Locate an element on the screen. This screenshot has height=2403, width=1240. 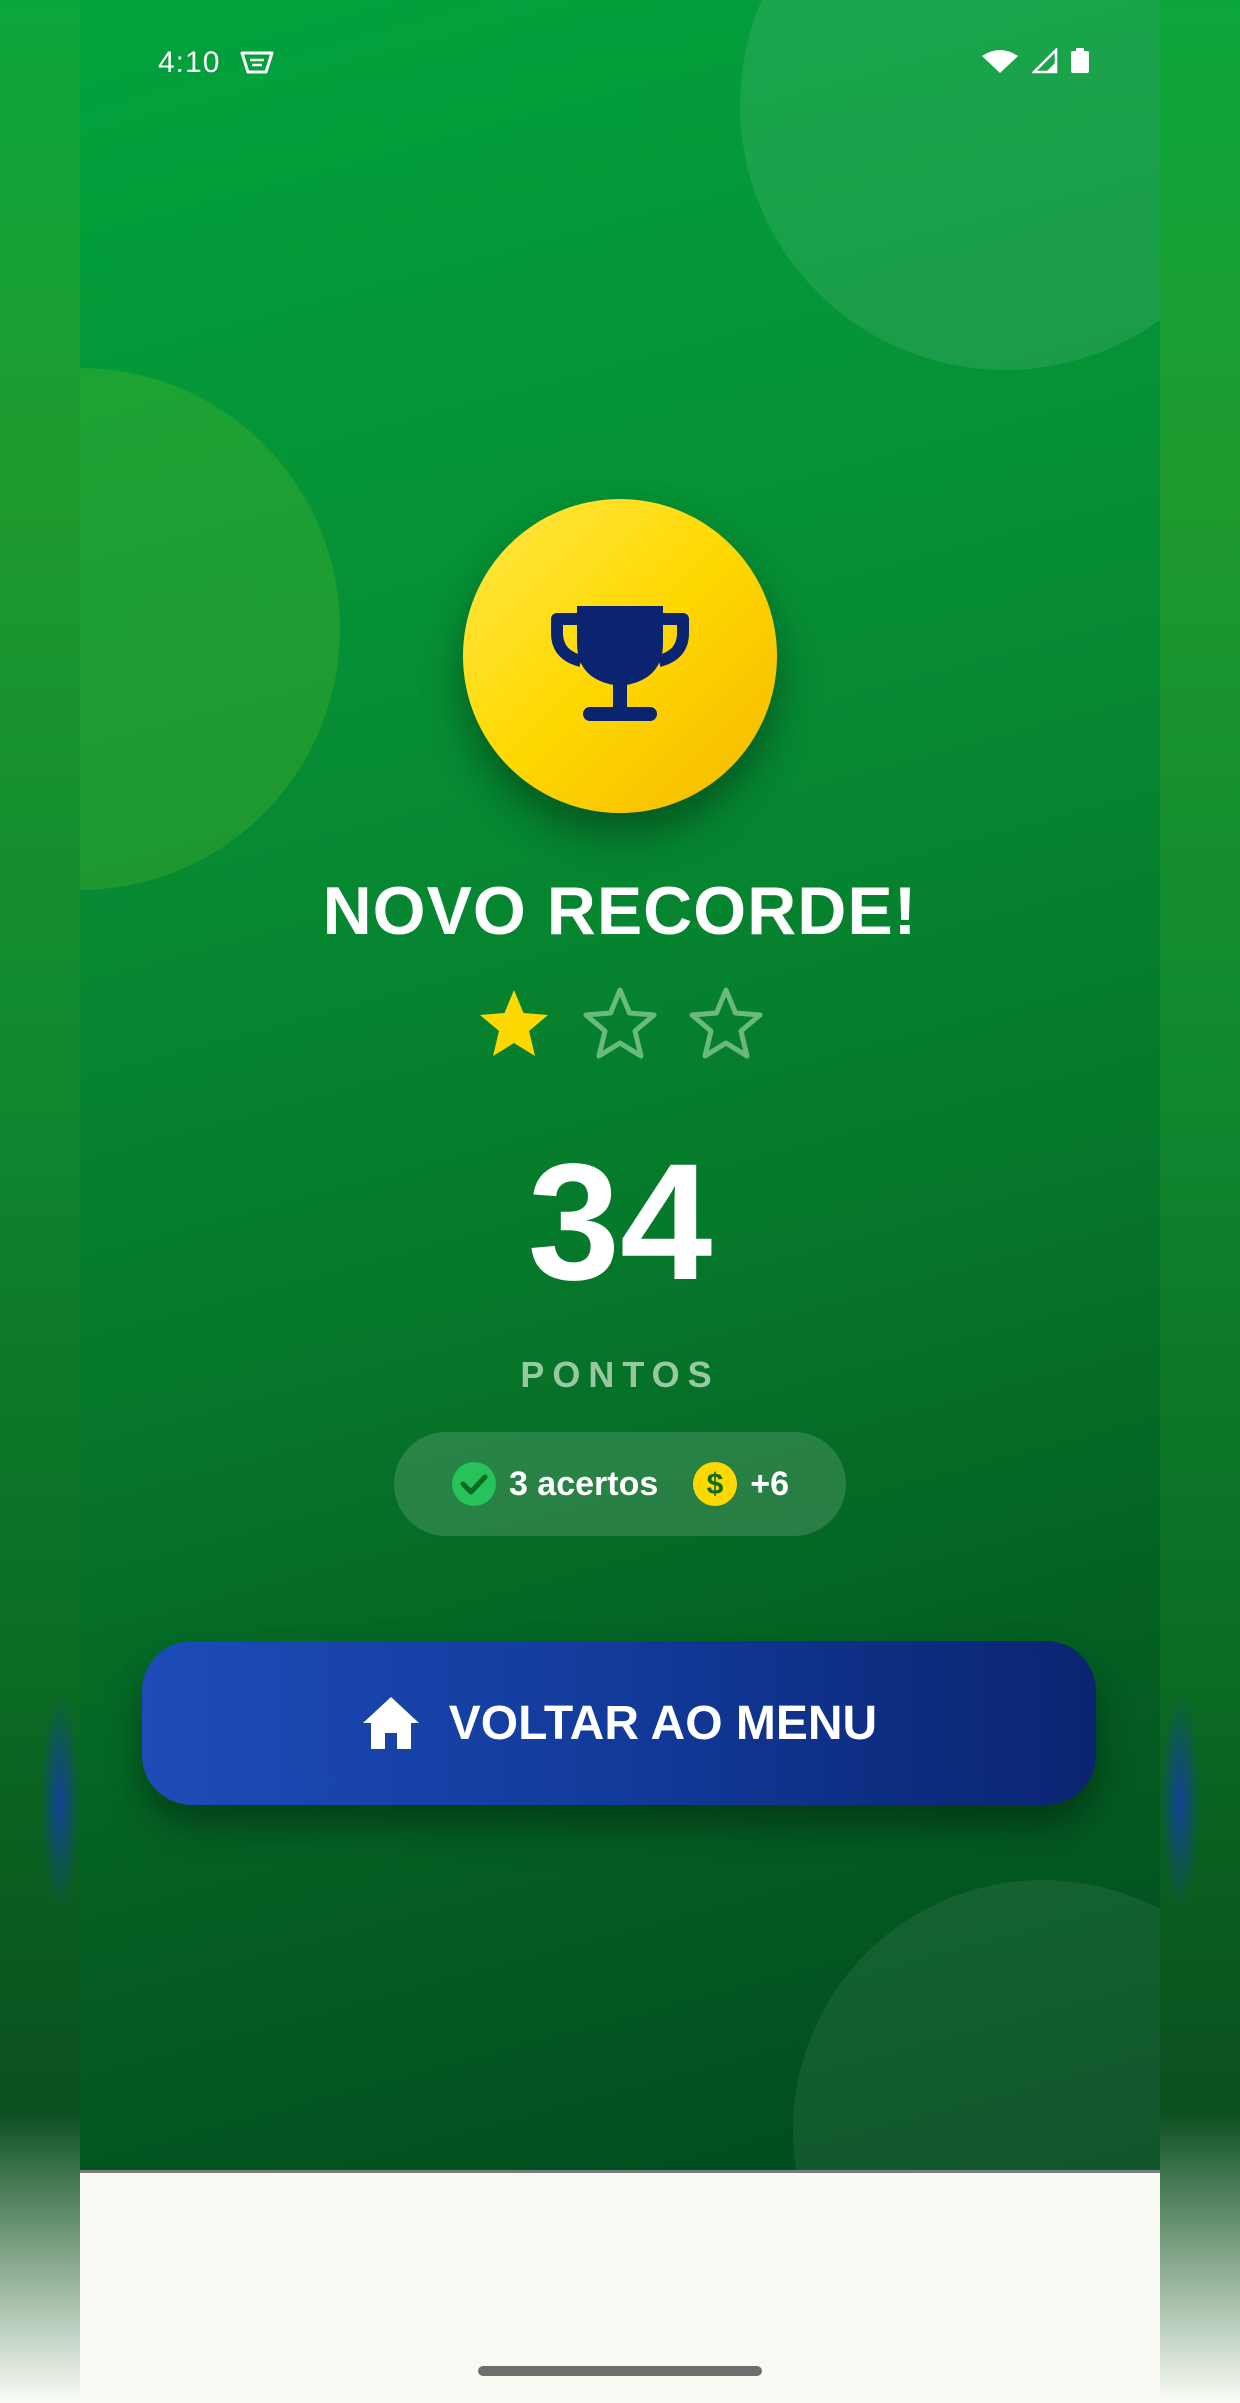
trophy-badge is located at coordinates (620, 656).